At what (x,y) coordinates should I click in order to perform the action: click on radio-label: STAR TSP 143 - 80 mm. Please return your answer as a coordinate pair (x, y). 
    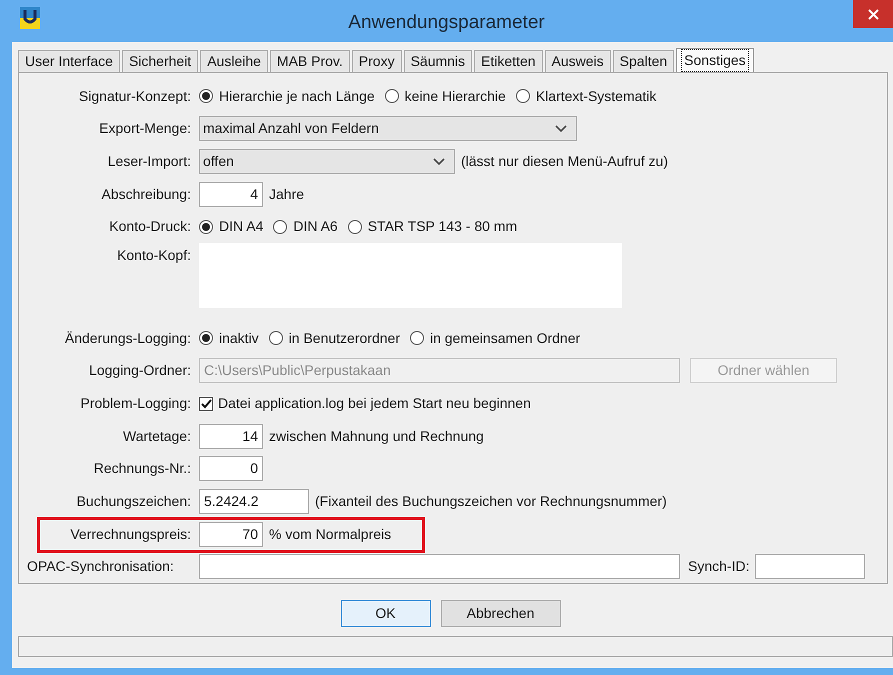
    Looking at the image, I should click on (443, 227).